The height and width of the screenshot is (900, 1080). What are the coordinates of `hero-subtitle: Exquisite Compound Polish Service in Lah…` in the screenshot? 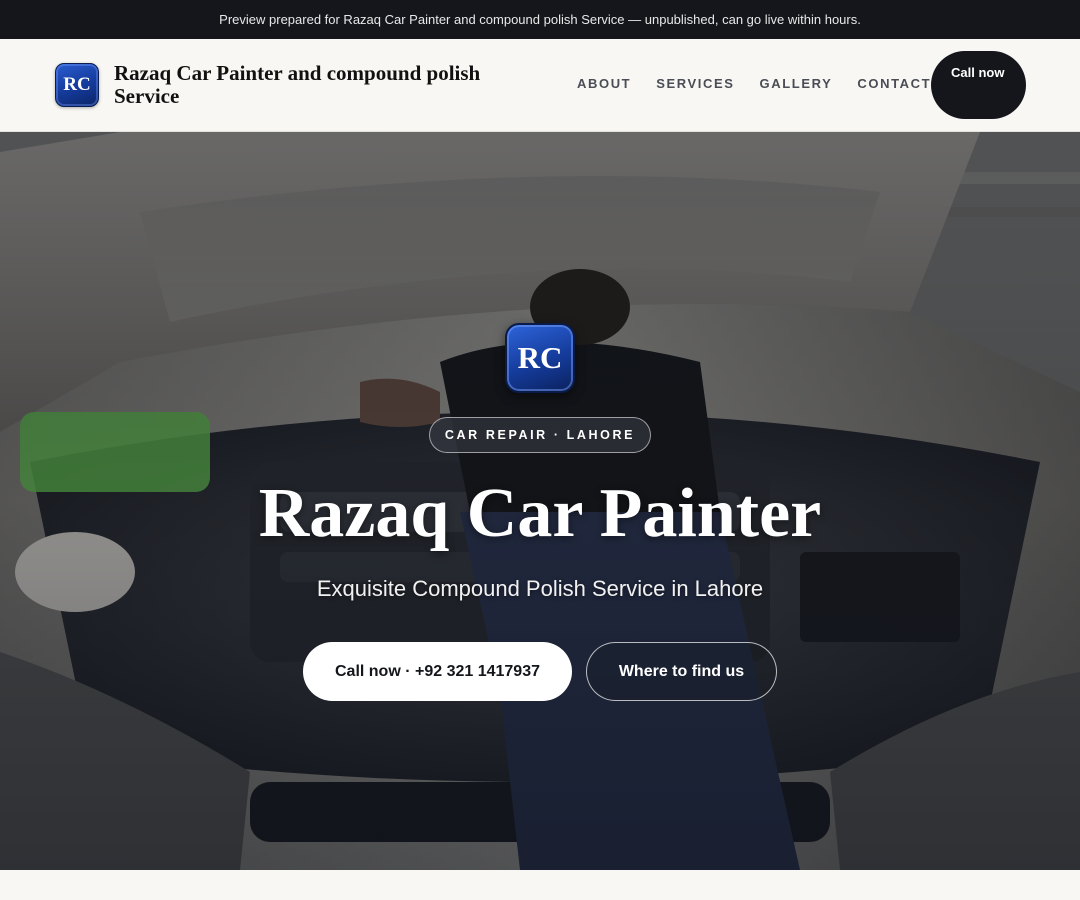 It's located at (540, 588).